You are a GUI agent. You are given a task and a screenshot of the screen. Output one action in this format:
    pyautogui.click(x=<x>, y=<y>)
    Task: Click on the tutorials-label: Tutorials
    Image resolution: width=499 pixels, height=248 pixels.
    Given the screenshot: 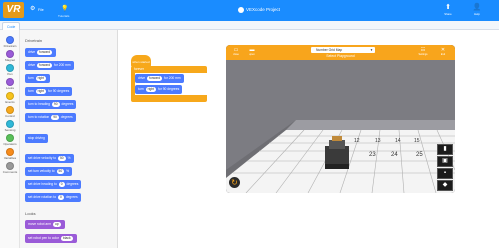 What is the action you would take?
    pyautogui.click(x=63, y=16)
    